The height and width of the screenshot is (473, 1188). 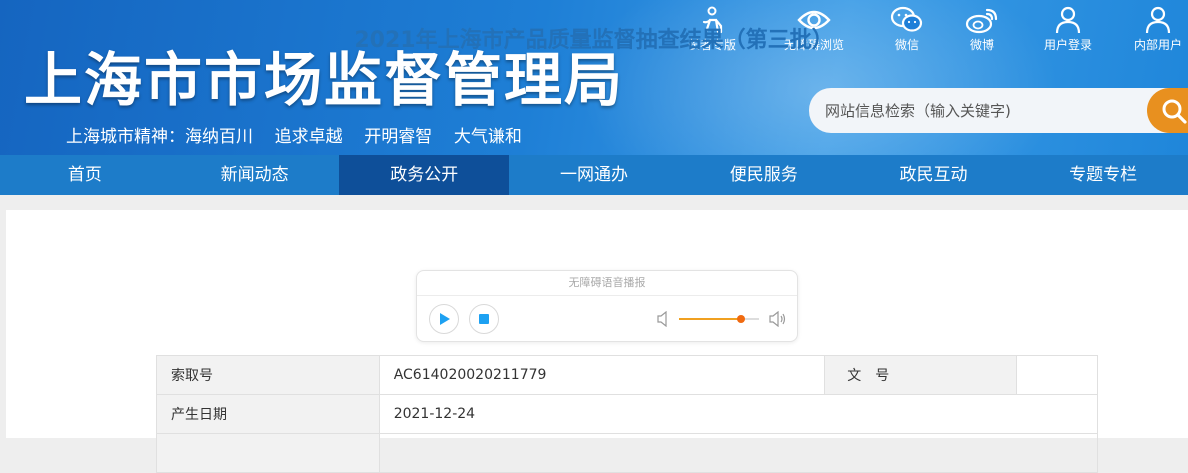 What do you see at coordinates (607, 306) in the screenshot?
I see `voice-player: 无障碍语音播报` at bounding box center [607, 306].